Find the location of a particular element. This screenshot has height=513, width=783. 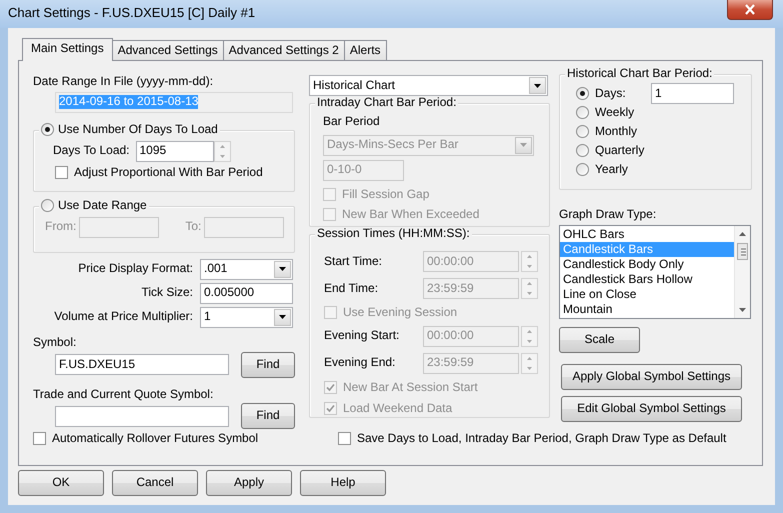

field-label: Date Range In File (yyyy-mm-dd): is located at coordinates (123, 82).